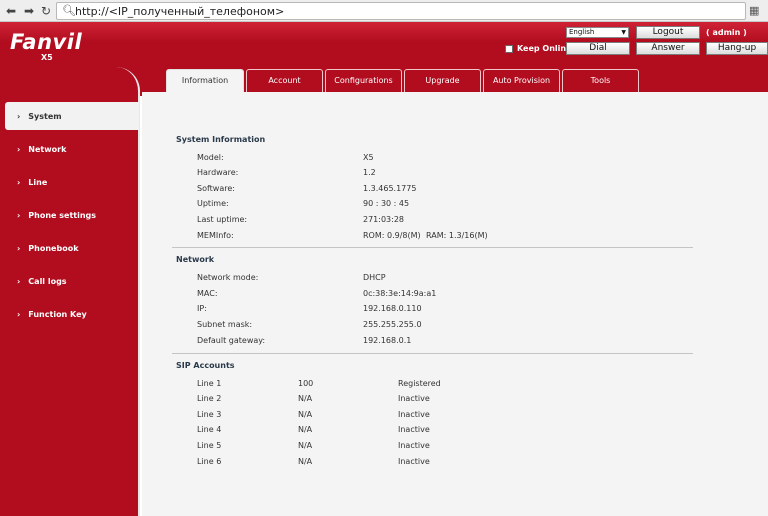  What do you see at coordinates (69, 182) in the screenshot?
I see `sidebar-item-line: › Line` at bounding box center [69, 182].